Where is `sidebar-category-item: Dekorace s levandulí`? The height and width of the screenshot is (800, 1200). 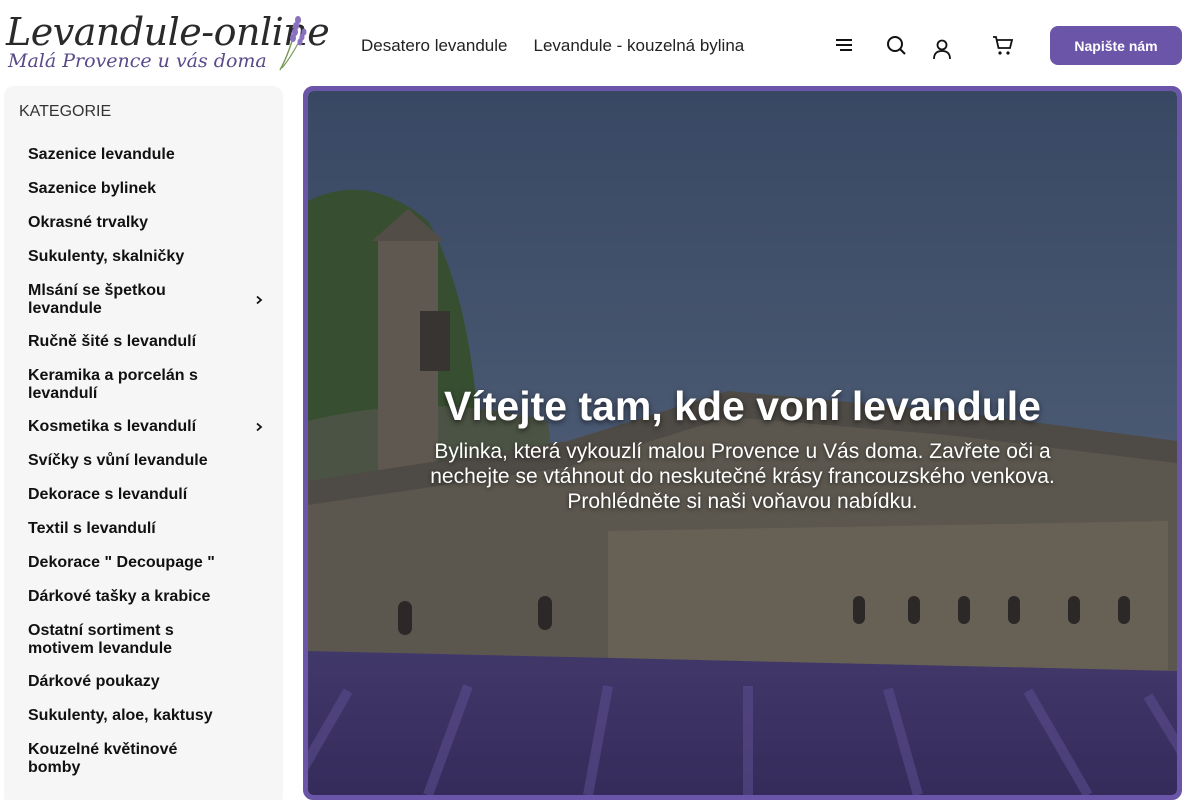
sidebar-category-item: Dekorace s levandulí is located at coordinates (128, 495).